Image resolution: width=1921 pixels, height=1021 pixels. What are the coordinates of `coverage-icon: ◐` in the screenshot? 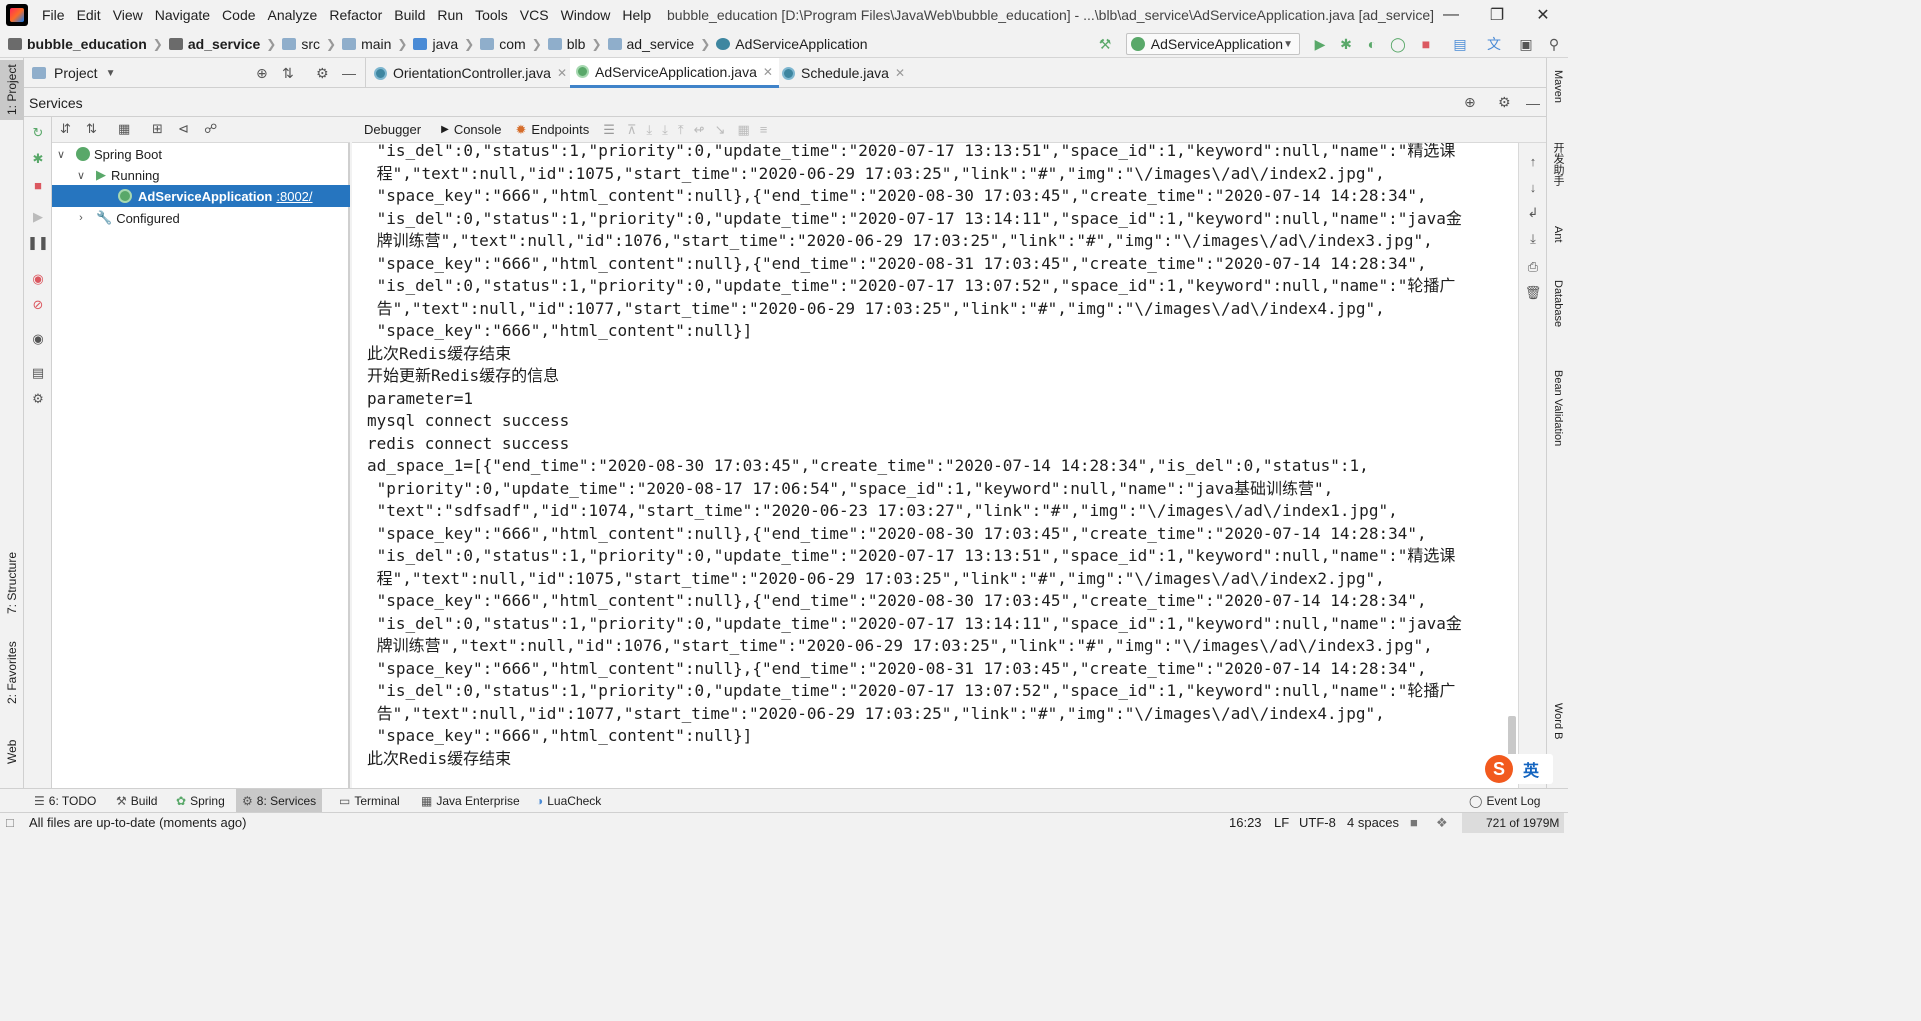 It's located at (1372, 44).